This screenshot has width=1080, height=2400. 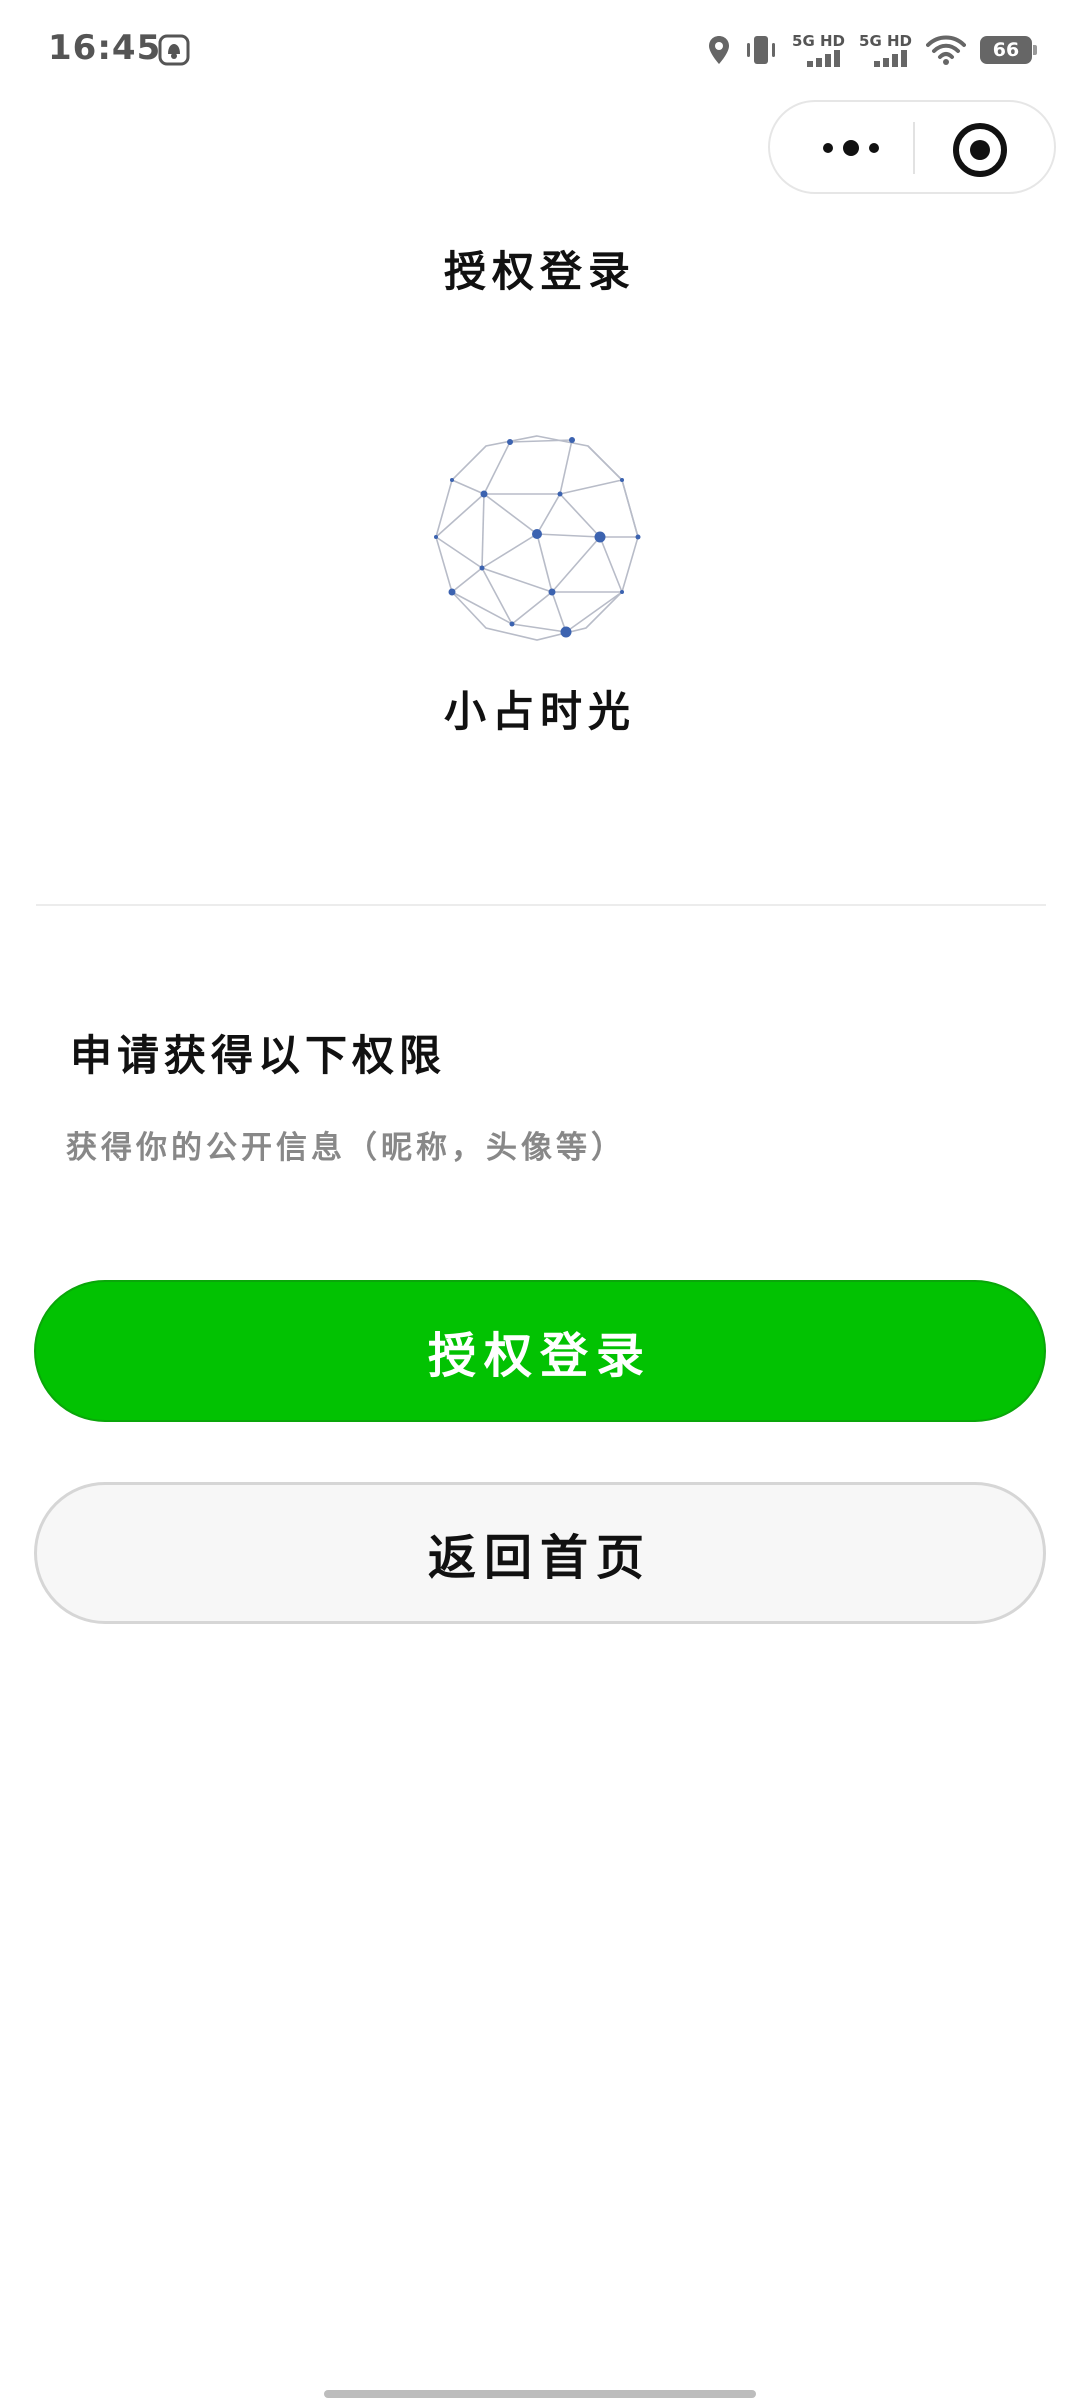 What do you see at coordinates (946, 50) in the screenshot?
I see `wifi-icon` at bounding box center [946, 50].